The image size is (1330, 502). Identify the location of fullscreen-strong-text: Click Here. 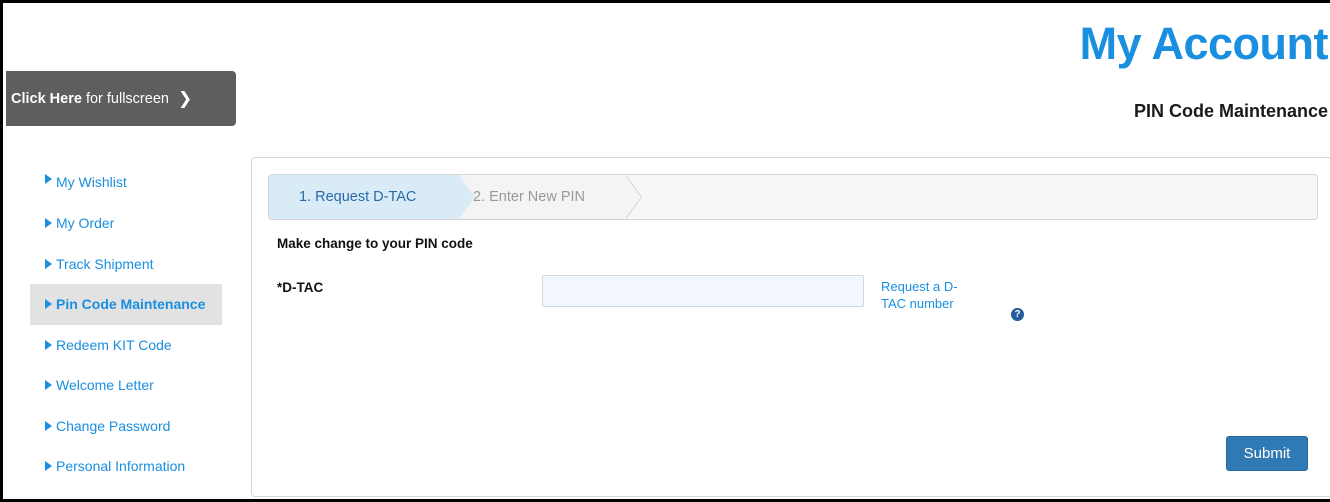
(46, 98).